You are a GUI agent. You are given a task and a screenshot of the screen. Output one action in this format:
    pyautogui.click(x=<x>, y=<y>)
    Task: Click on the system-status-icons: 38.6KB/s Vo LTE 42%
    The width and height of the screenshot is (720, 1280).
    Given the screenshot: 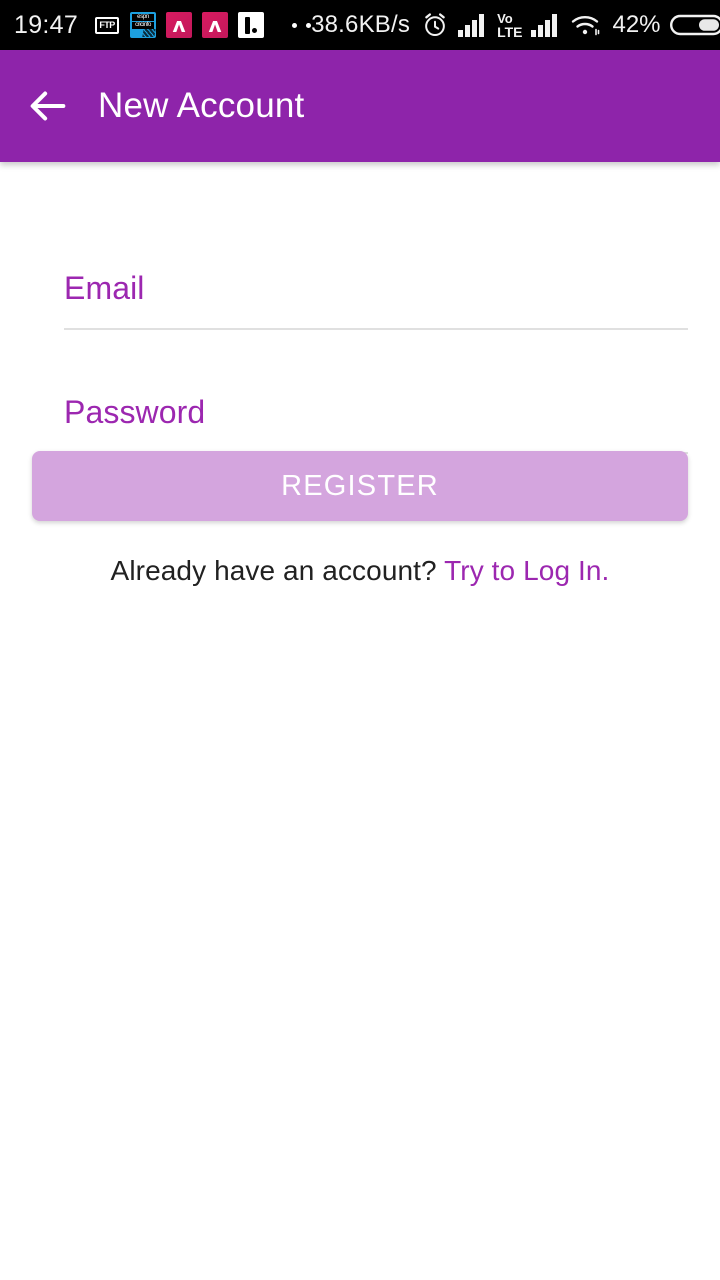 What is the action you would take?
    pyautogui.click(x=515, y=25)
    